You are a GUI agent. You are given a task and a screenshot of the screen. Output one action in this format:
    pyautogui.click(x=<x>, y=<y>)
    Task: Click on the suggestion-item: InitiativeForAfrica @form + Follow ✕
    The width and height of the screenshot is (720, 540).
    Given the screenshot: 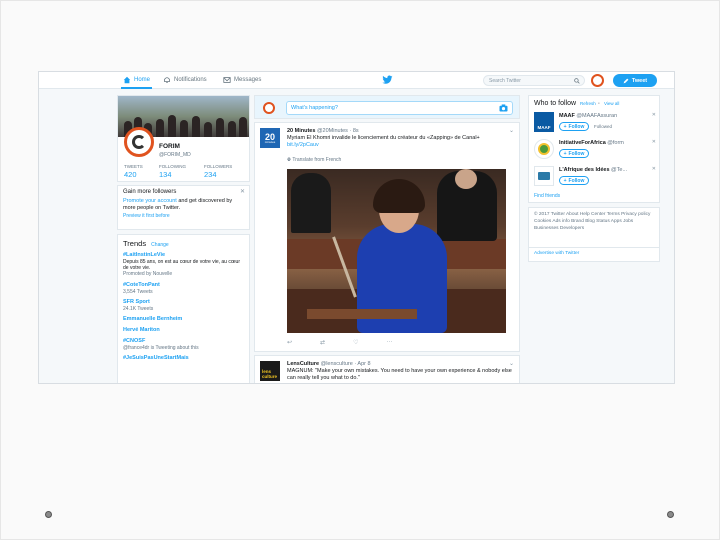 What is the action you would take?
    pyautogui.click(x=595, y=152)
    